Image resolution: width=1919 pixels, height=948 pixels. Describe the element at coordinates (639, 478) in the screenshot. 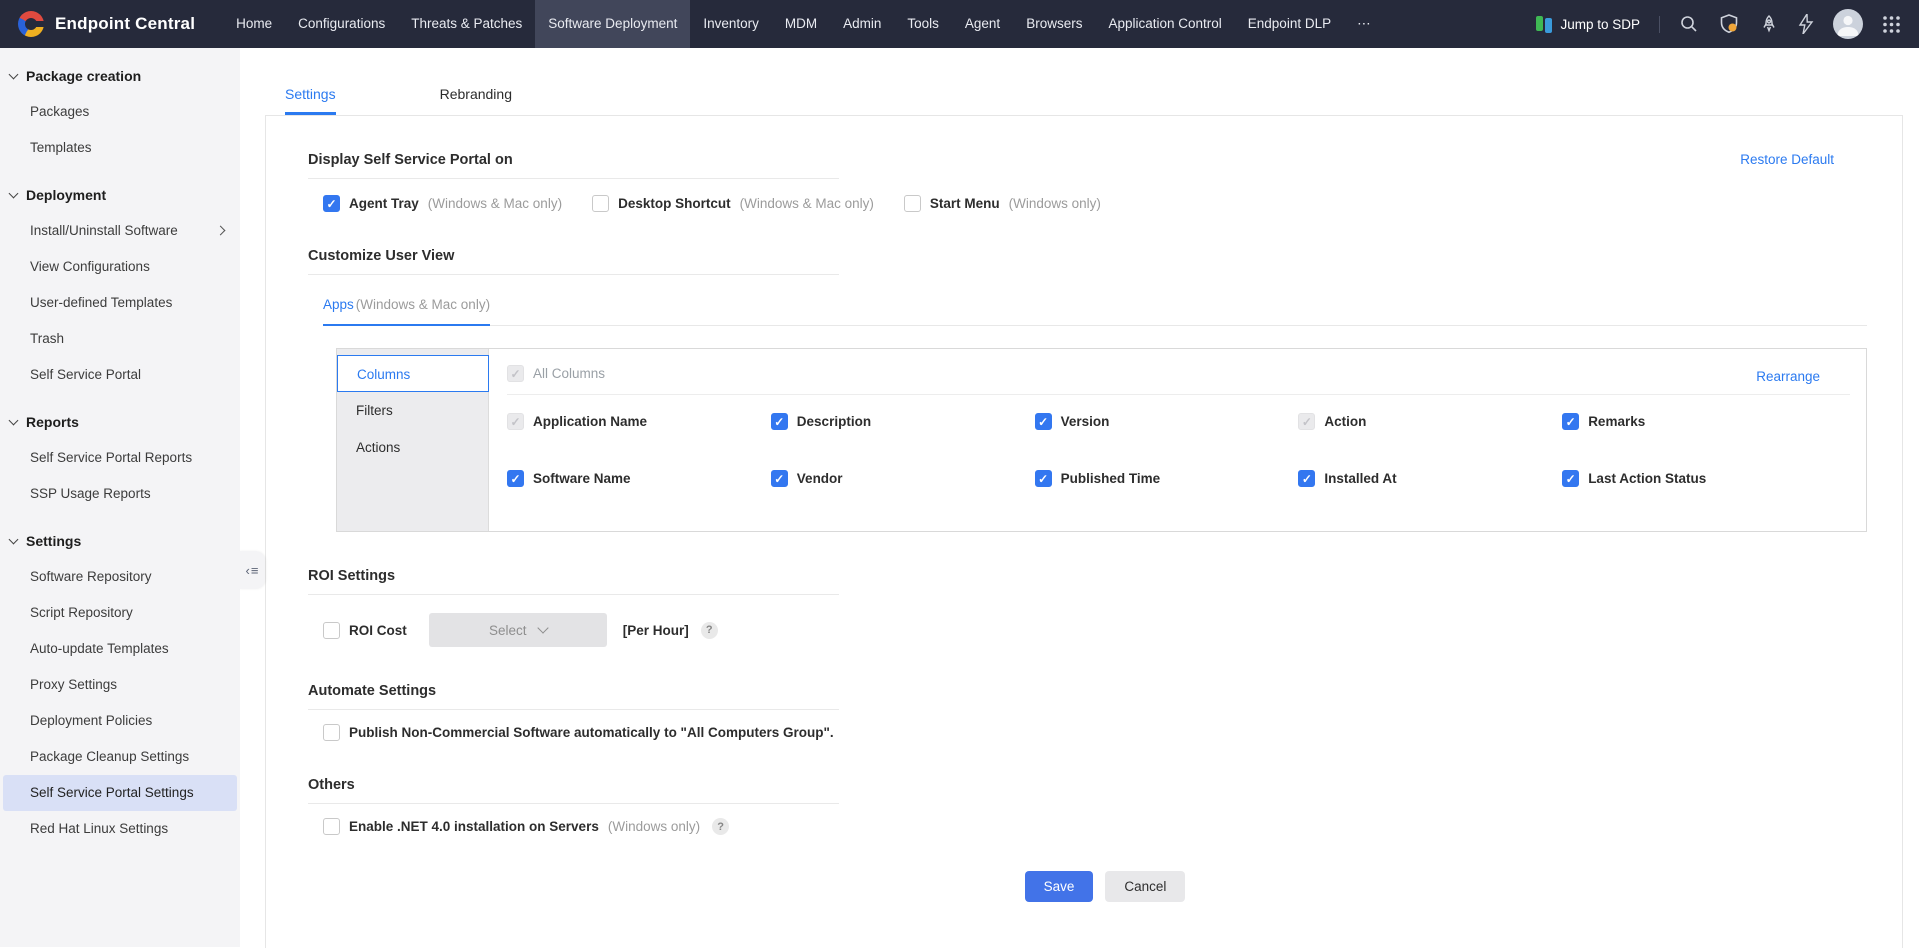

I see `column-option-software-name: Software Name` at that location.